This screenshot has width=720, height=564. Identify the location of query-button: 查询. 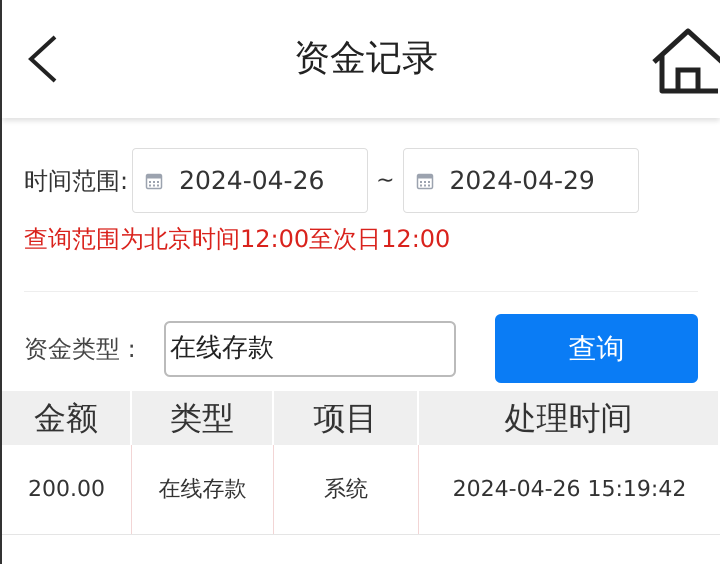
(596, 348).